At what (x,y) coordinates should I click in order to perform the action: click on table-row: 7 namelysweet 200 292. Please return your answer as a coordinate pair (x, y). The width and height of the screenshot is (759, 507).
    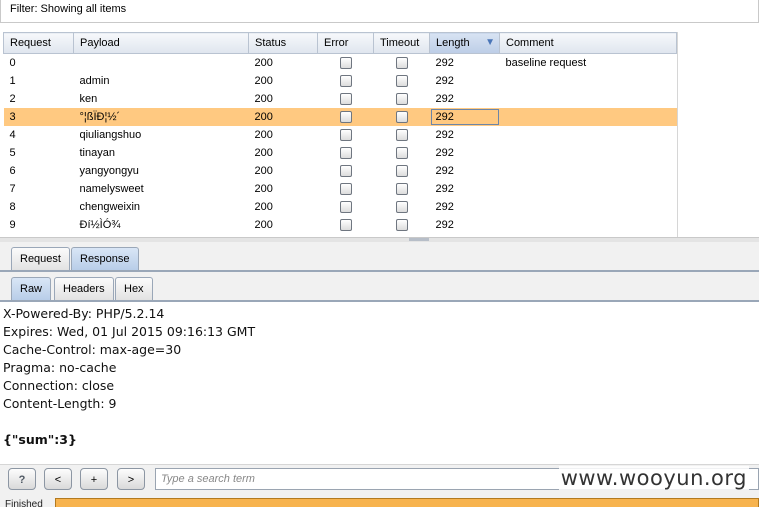
    Looking at the image, I should click on (340, 189).